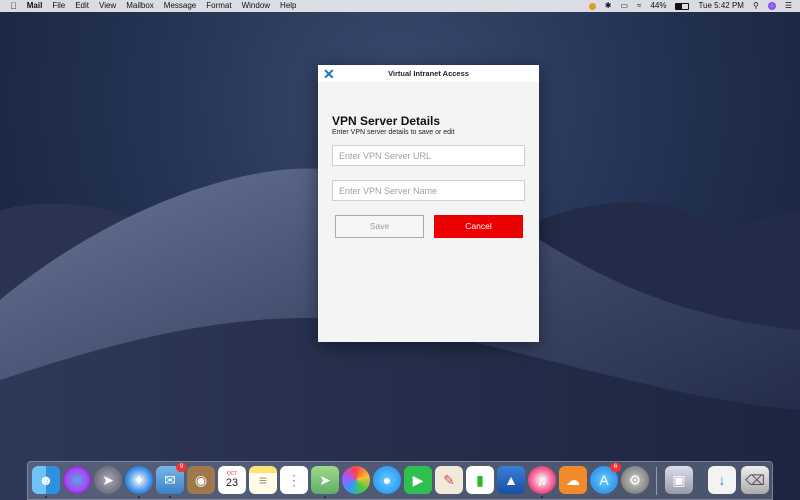 Image resolution: width=800 pixels, height=500 pixels. Describe the element at coordinates (722, 480) in the screenshot. I see `downloads-folder-icon: ↓` at that location.